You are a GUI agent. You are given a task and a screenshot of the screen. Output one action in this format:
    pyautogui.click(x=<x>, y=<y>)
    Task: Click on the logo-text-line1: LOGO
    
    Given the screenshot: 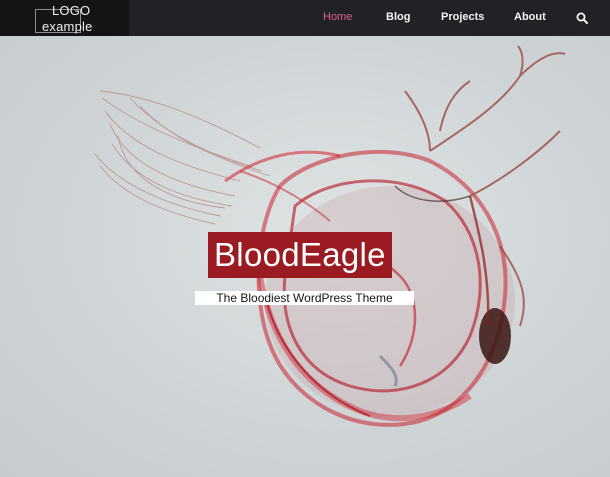 What is the action you would take?
    pyautogui.click(x=71, y=10)
    